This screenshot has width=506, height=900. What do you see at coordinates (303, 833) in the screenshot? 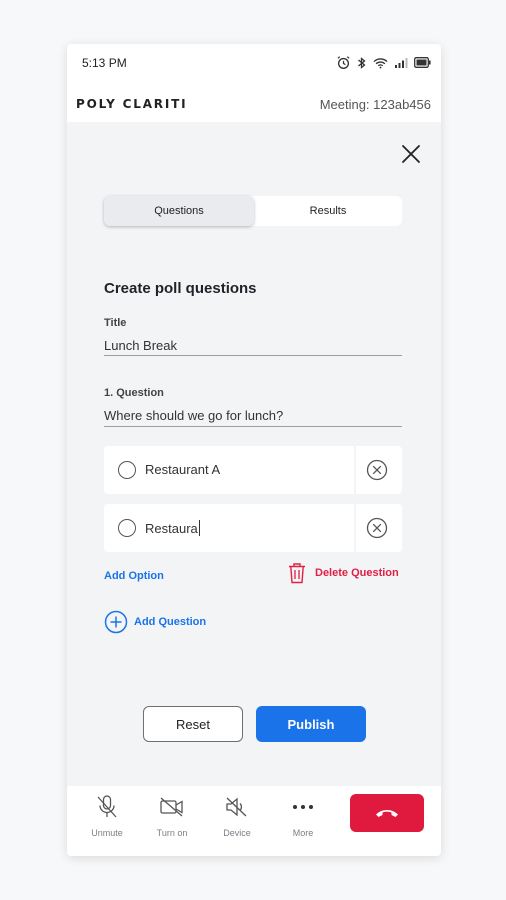
I see `more-label: More` at bounding box center [303, 833].